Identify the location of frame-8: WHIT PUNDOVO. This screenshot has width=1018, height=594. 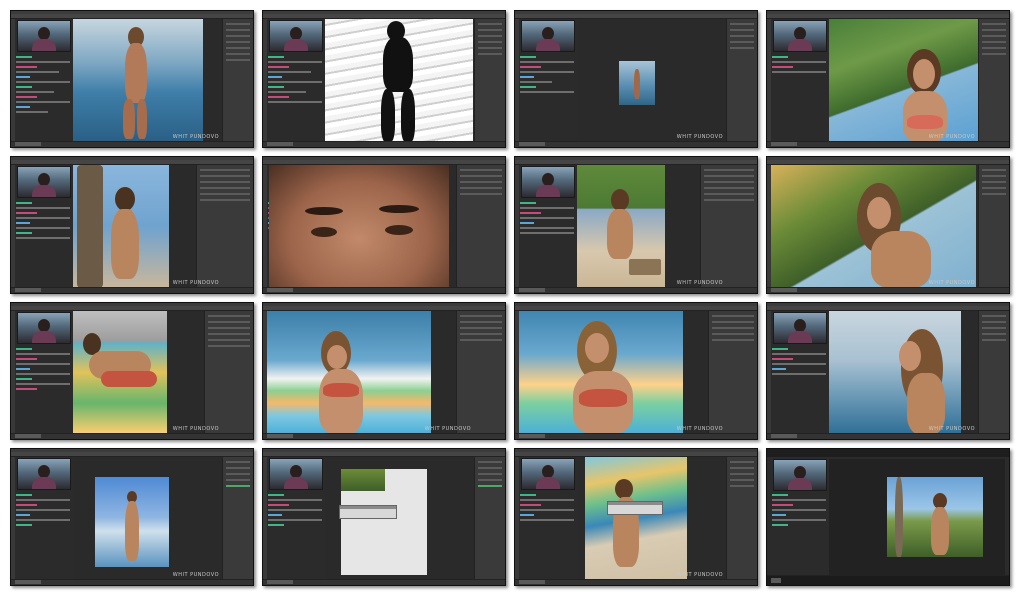
(888, 225).